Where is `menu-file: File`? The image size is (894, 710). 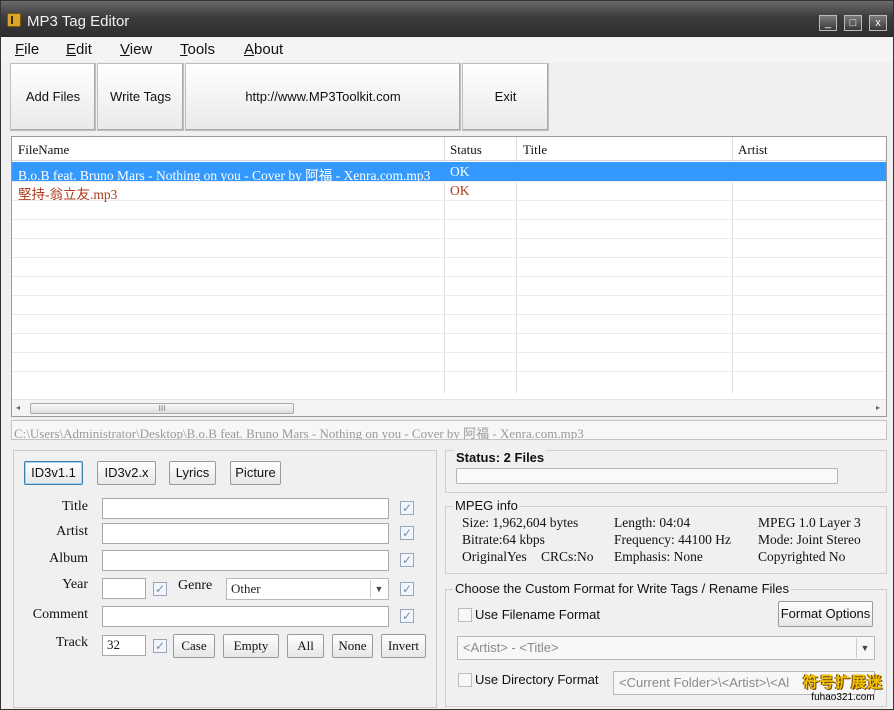 menu-file: File is located at coordinates (27, 49).